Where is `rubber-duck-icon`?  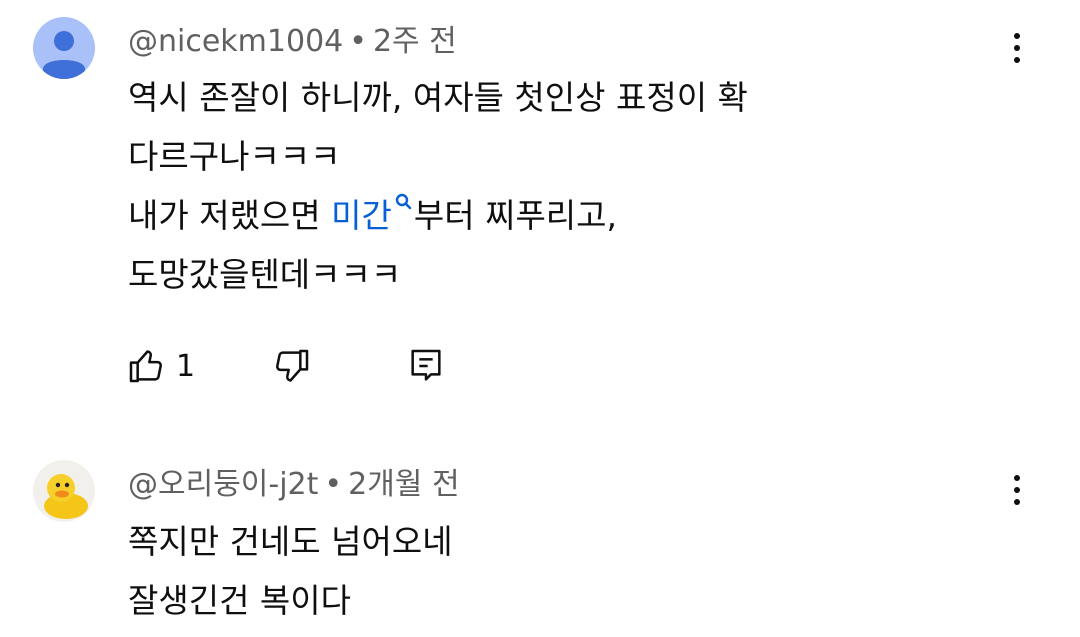 rubber-duck-icon is located at coordinates (66, 496).